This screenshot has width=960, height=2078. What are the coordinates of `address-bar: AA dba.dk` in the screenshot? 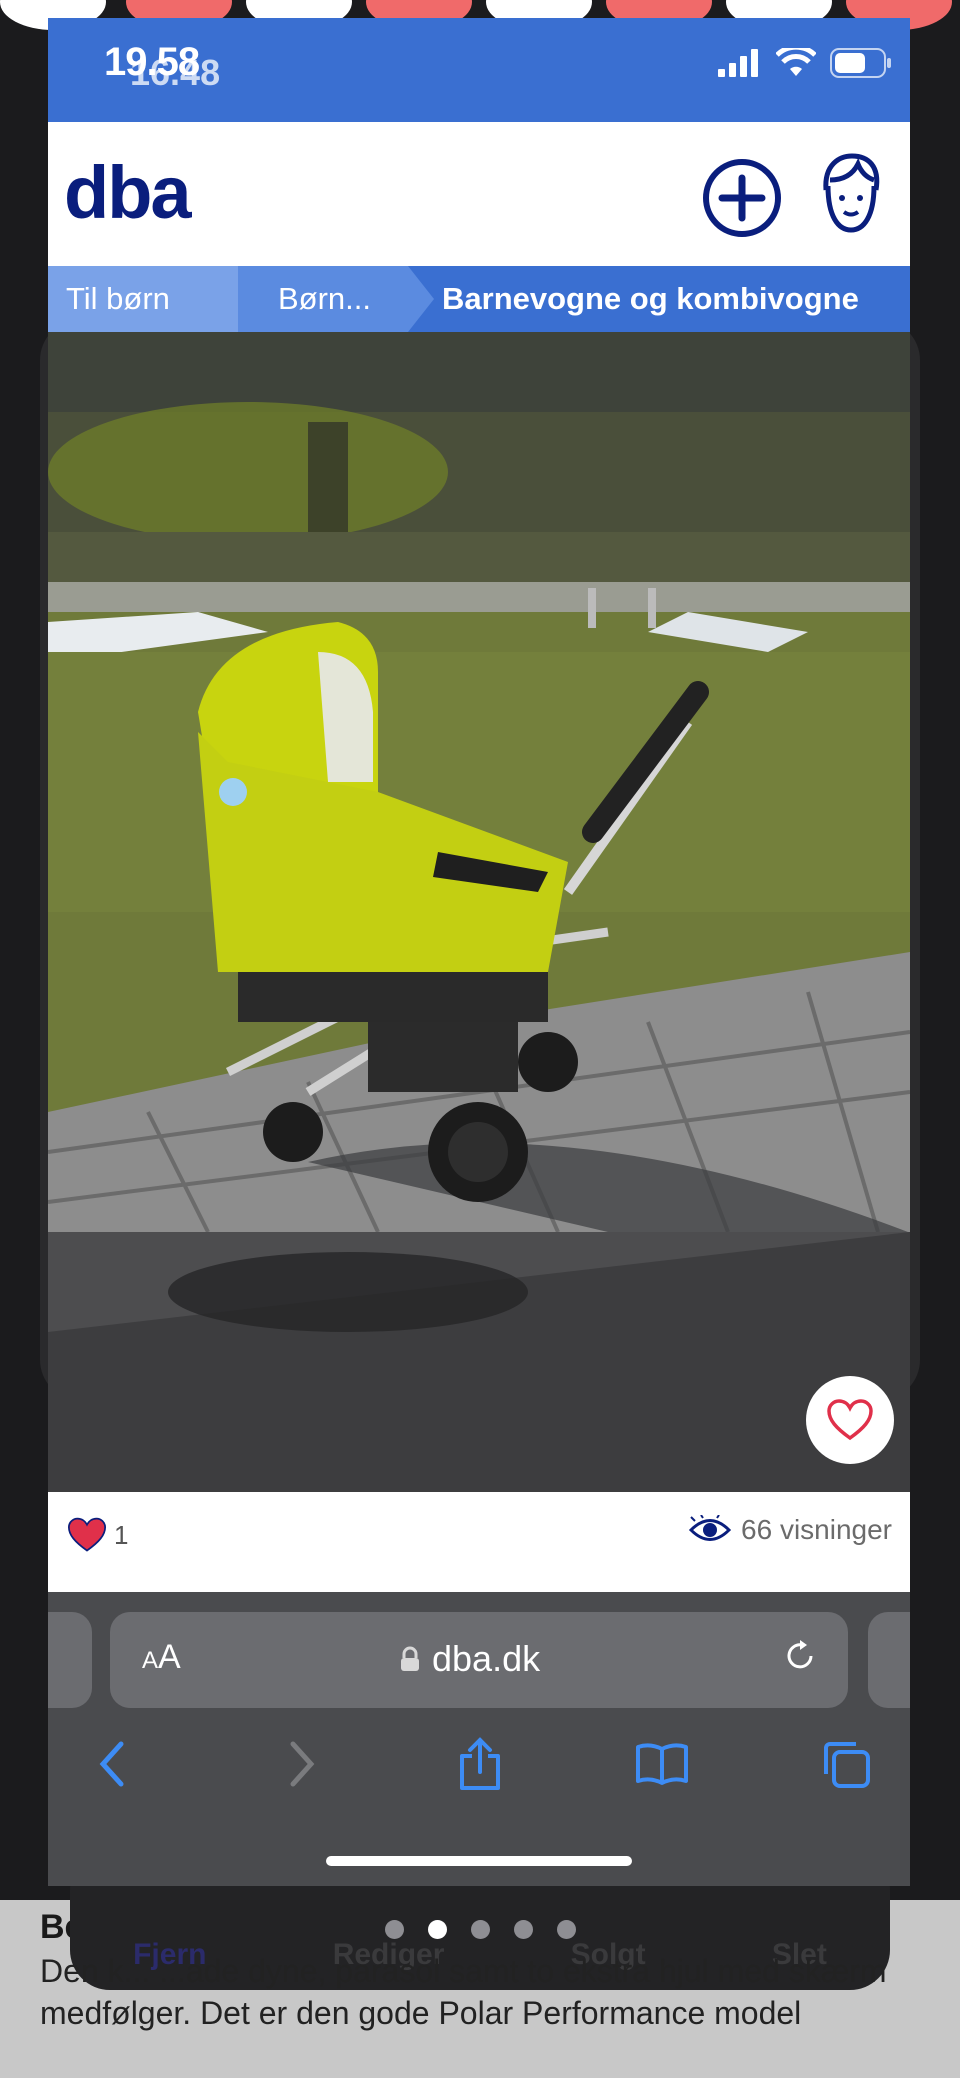 It's located at (479, 1660).